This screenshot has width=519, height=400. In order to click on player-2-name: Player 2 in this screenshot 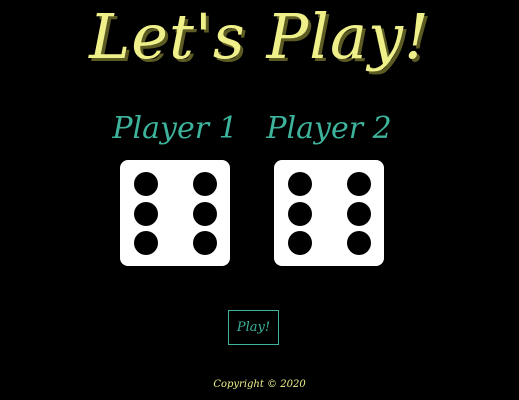, I will do `click(329, 128)`.